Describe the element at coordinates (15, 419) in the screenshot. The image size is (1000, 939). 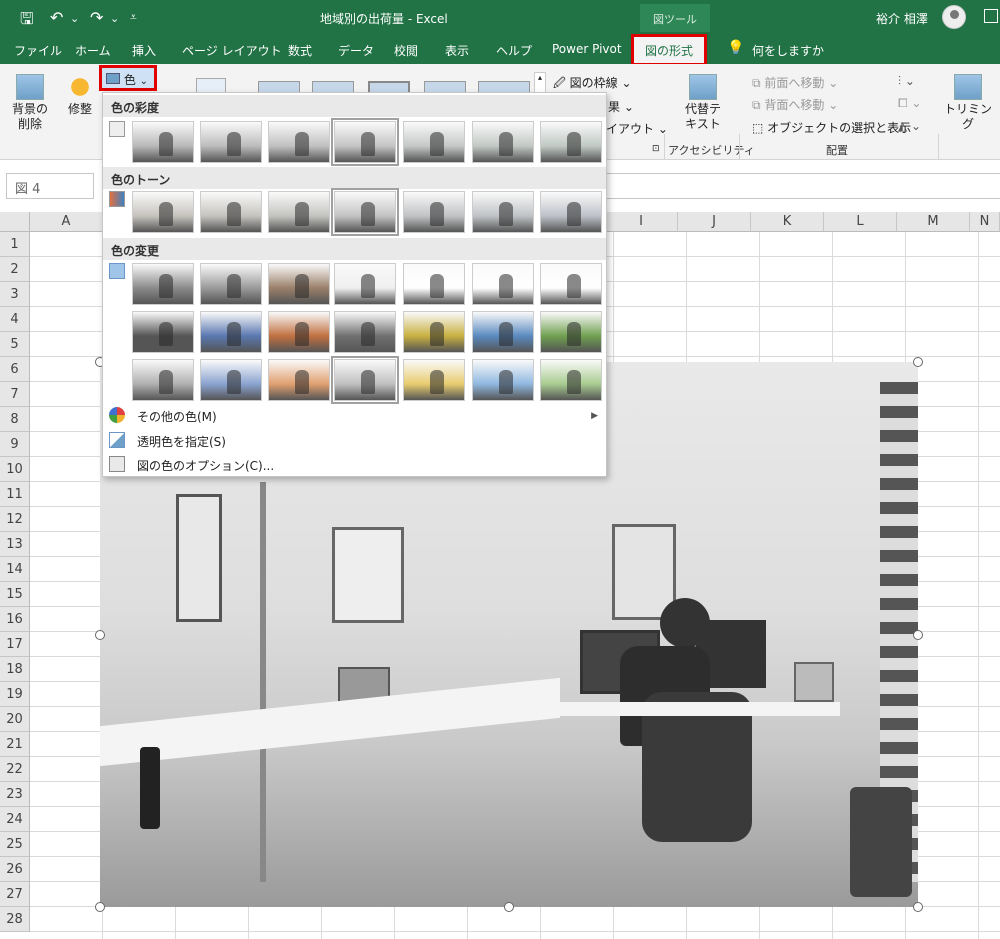
I see `row-header: 8` at that location.